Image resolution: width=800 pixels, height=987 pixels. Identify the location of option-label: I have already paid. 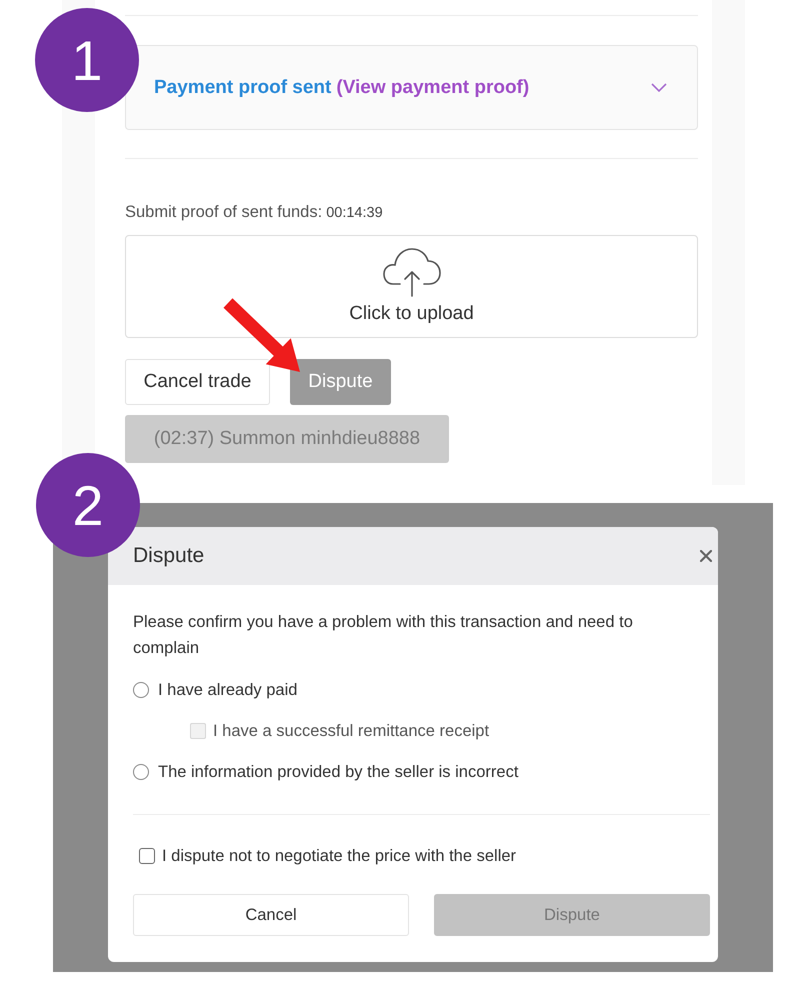
(228, 690).